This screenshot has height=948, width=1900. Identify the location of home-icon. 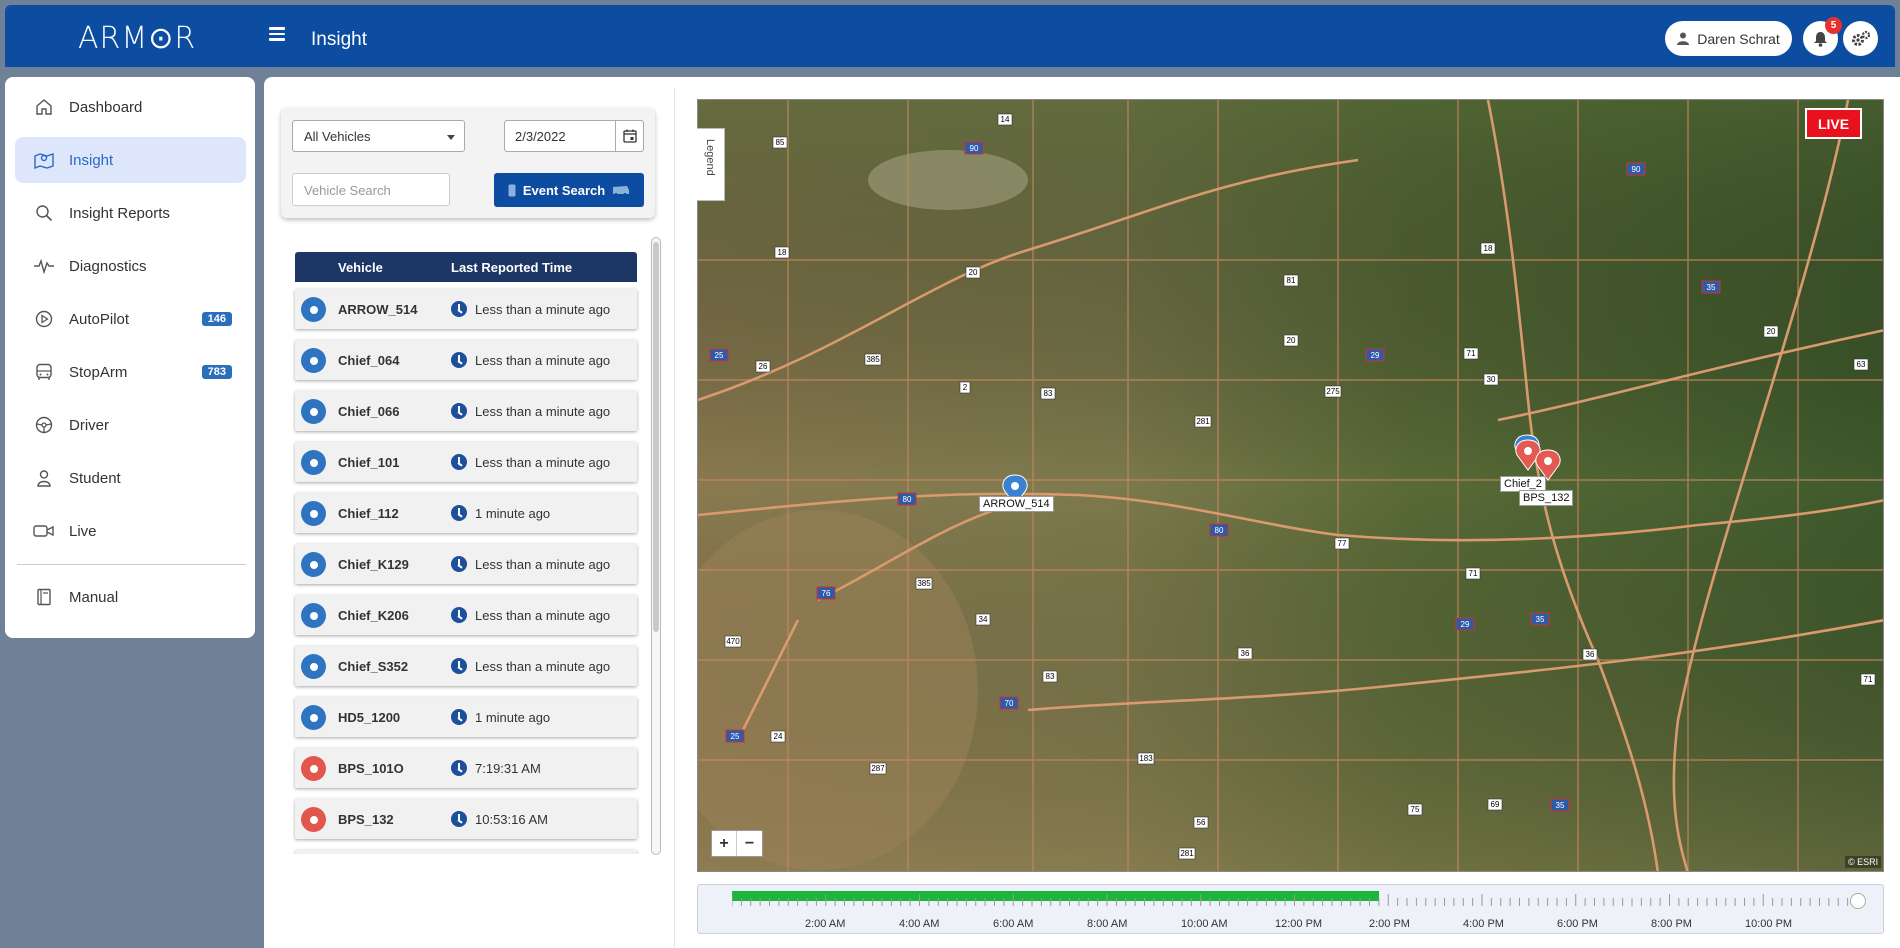
(44, 107).